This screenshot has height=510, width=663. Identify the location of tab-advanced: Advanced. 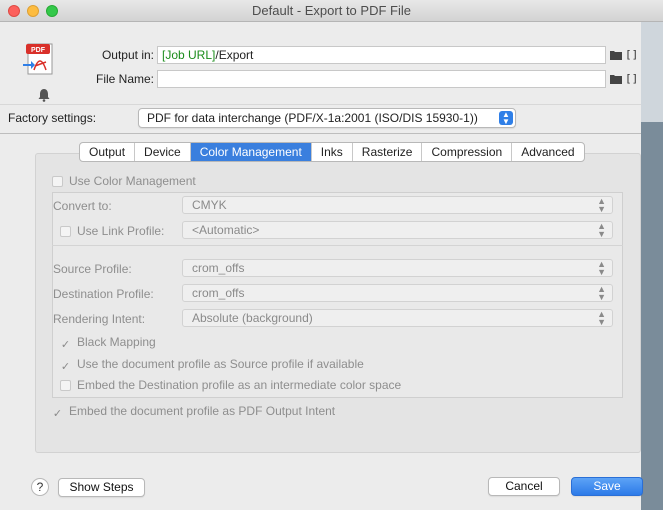
(547, 152).